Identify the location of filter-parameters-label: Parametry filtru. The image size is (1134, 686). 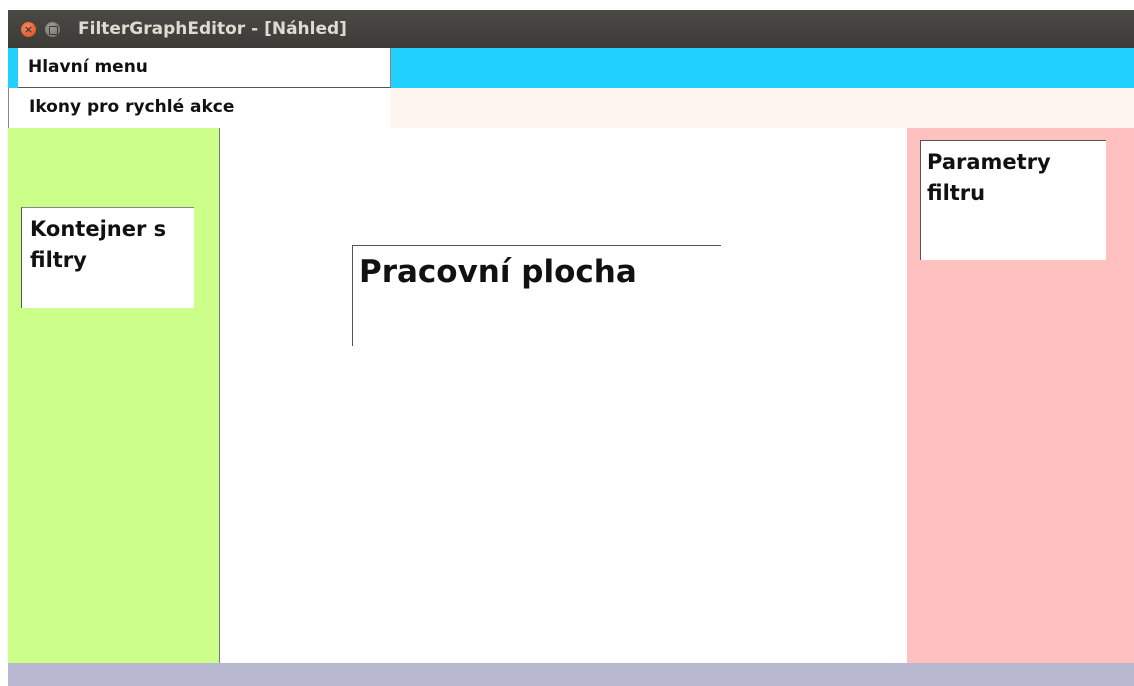
(1013, 200).